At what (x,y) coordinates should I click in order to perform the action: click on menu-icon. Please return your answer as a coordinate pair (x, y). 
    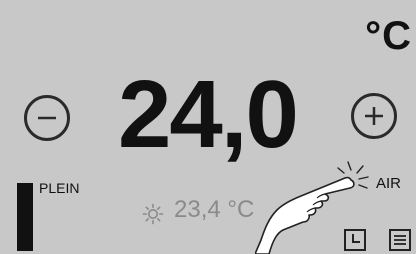
    Looking at the image, I should click on (400, 240).